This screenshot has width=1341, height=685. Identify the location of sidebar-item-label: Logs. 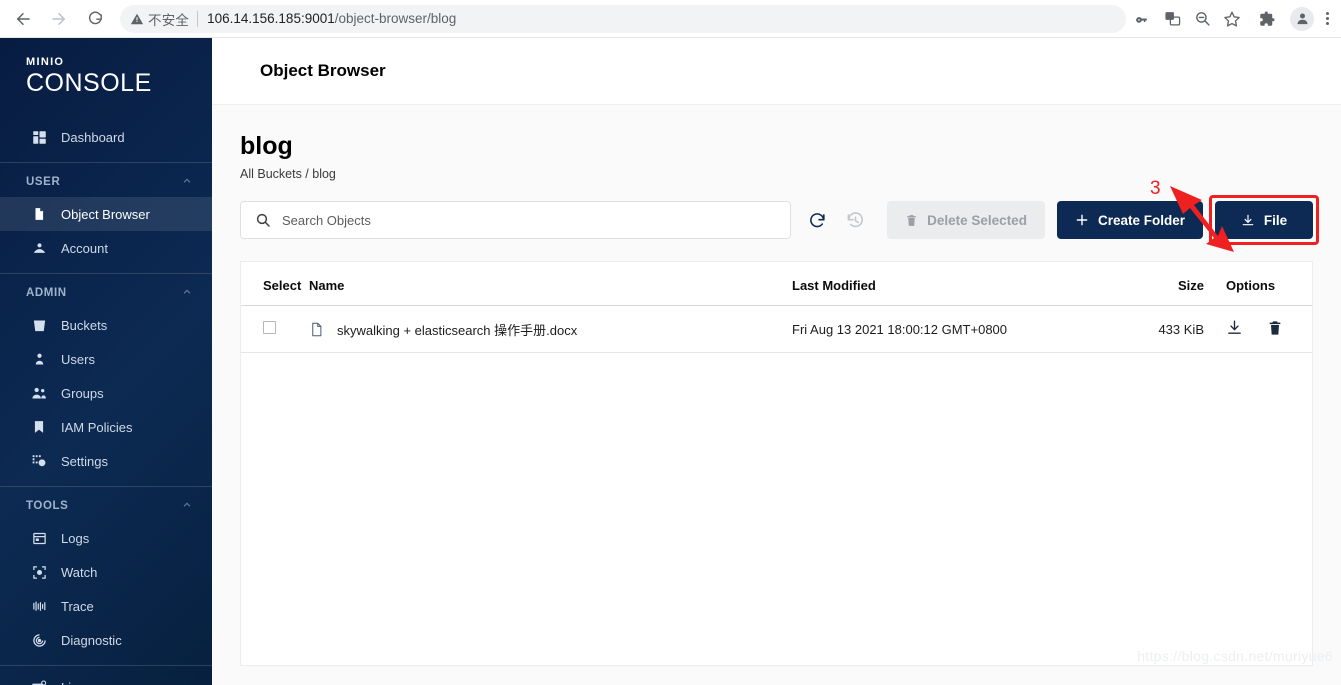
(75, 538).